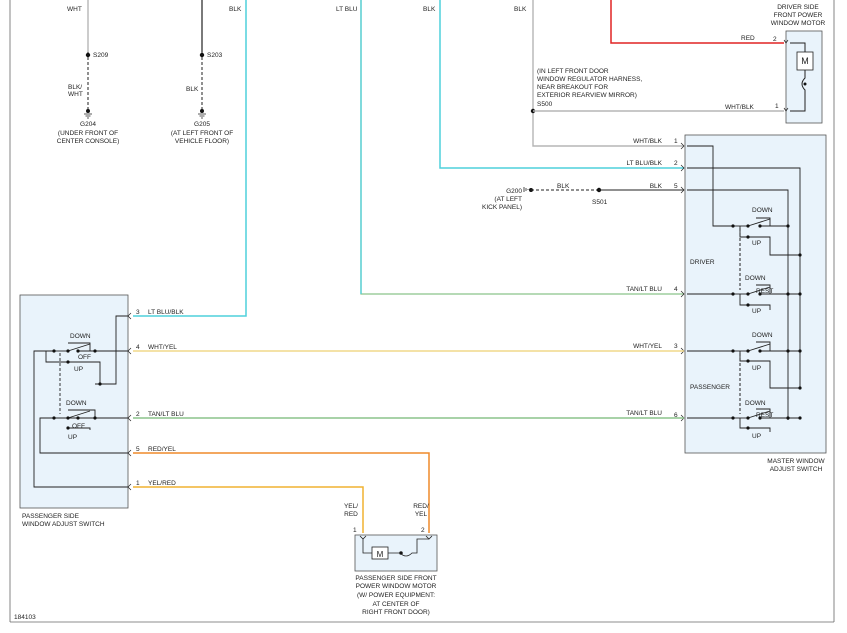 This screenshot has width=847, height=633. Describe the element at coordinates (755, 278) in the screenshot. I see `master-driver-down-2: DOWN` at that location.